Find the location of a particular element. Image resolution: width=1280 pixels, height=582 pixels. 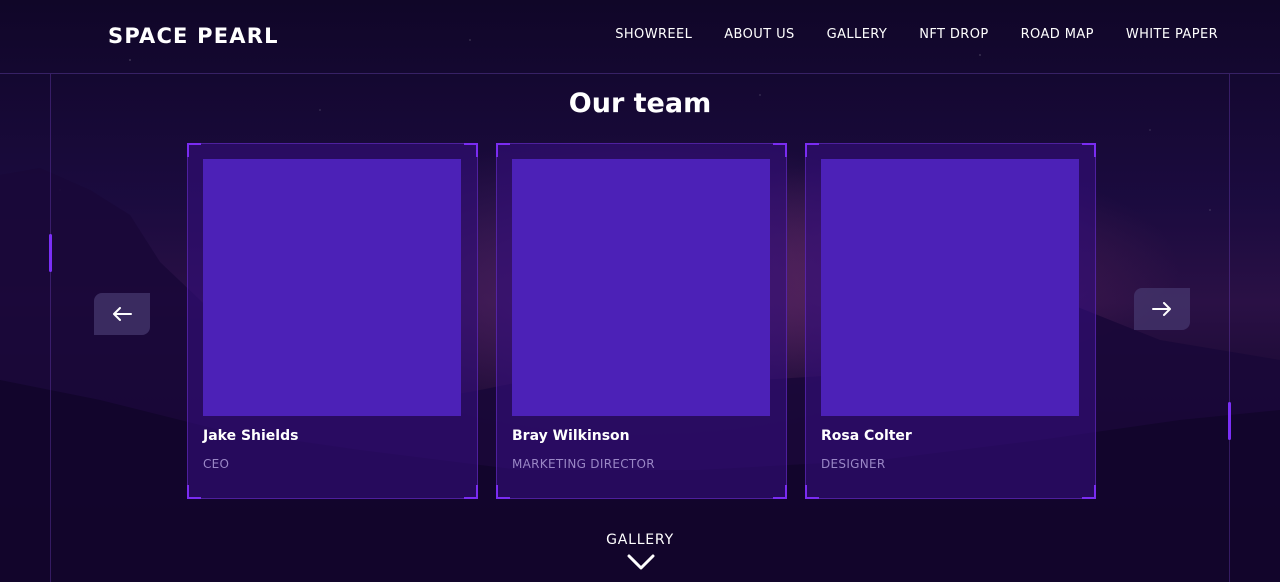

nav-nft-drop: NFT DROP is located at coordinates (953, 34).